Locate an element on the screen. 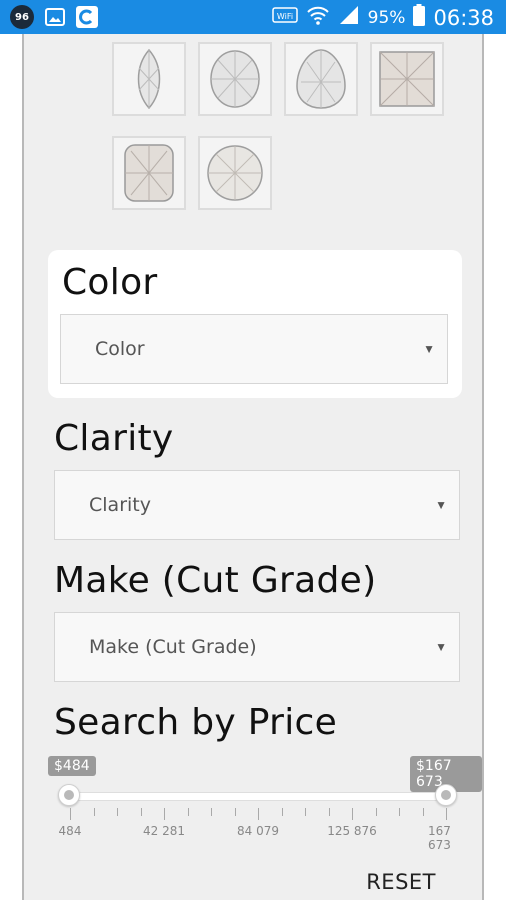 The height and width of the screenshot is (900, 506). marquise-diamond-icon is located at coordinates (149, 79).